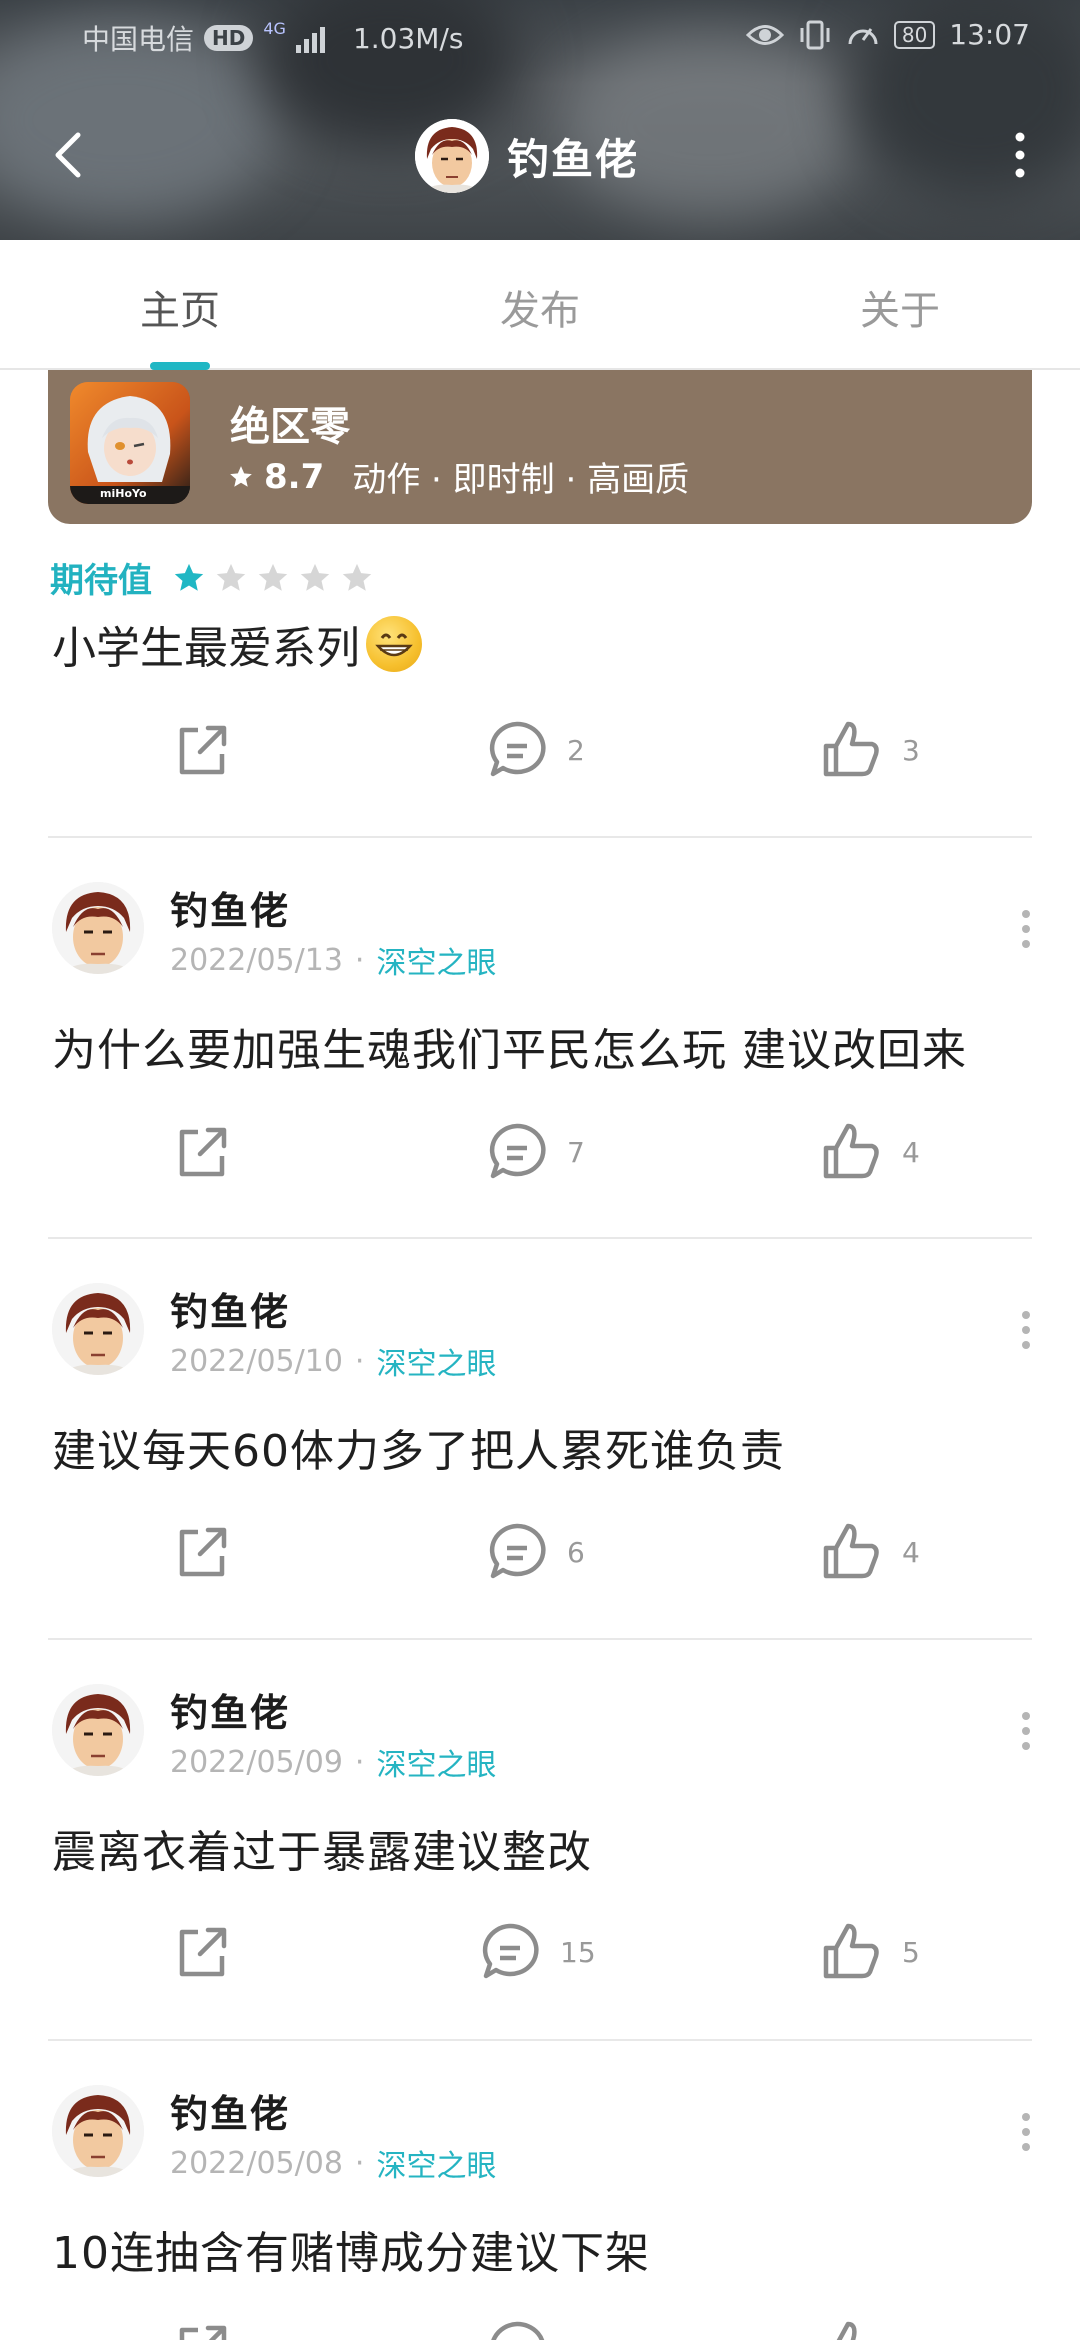 The image size is (1080, 2340). I want to click on post-date: 2022/05/13, so click(256, 960).